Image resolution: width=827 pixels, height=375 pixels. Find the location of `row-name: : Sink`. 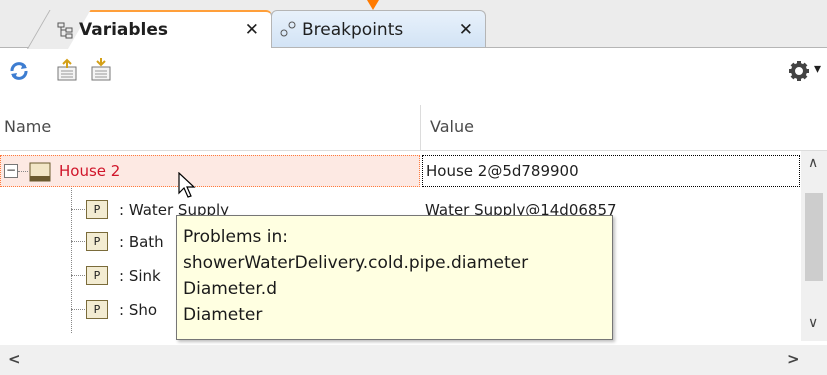

row-name: : Sink is located at coordinates (140, 276).